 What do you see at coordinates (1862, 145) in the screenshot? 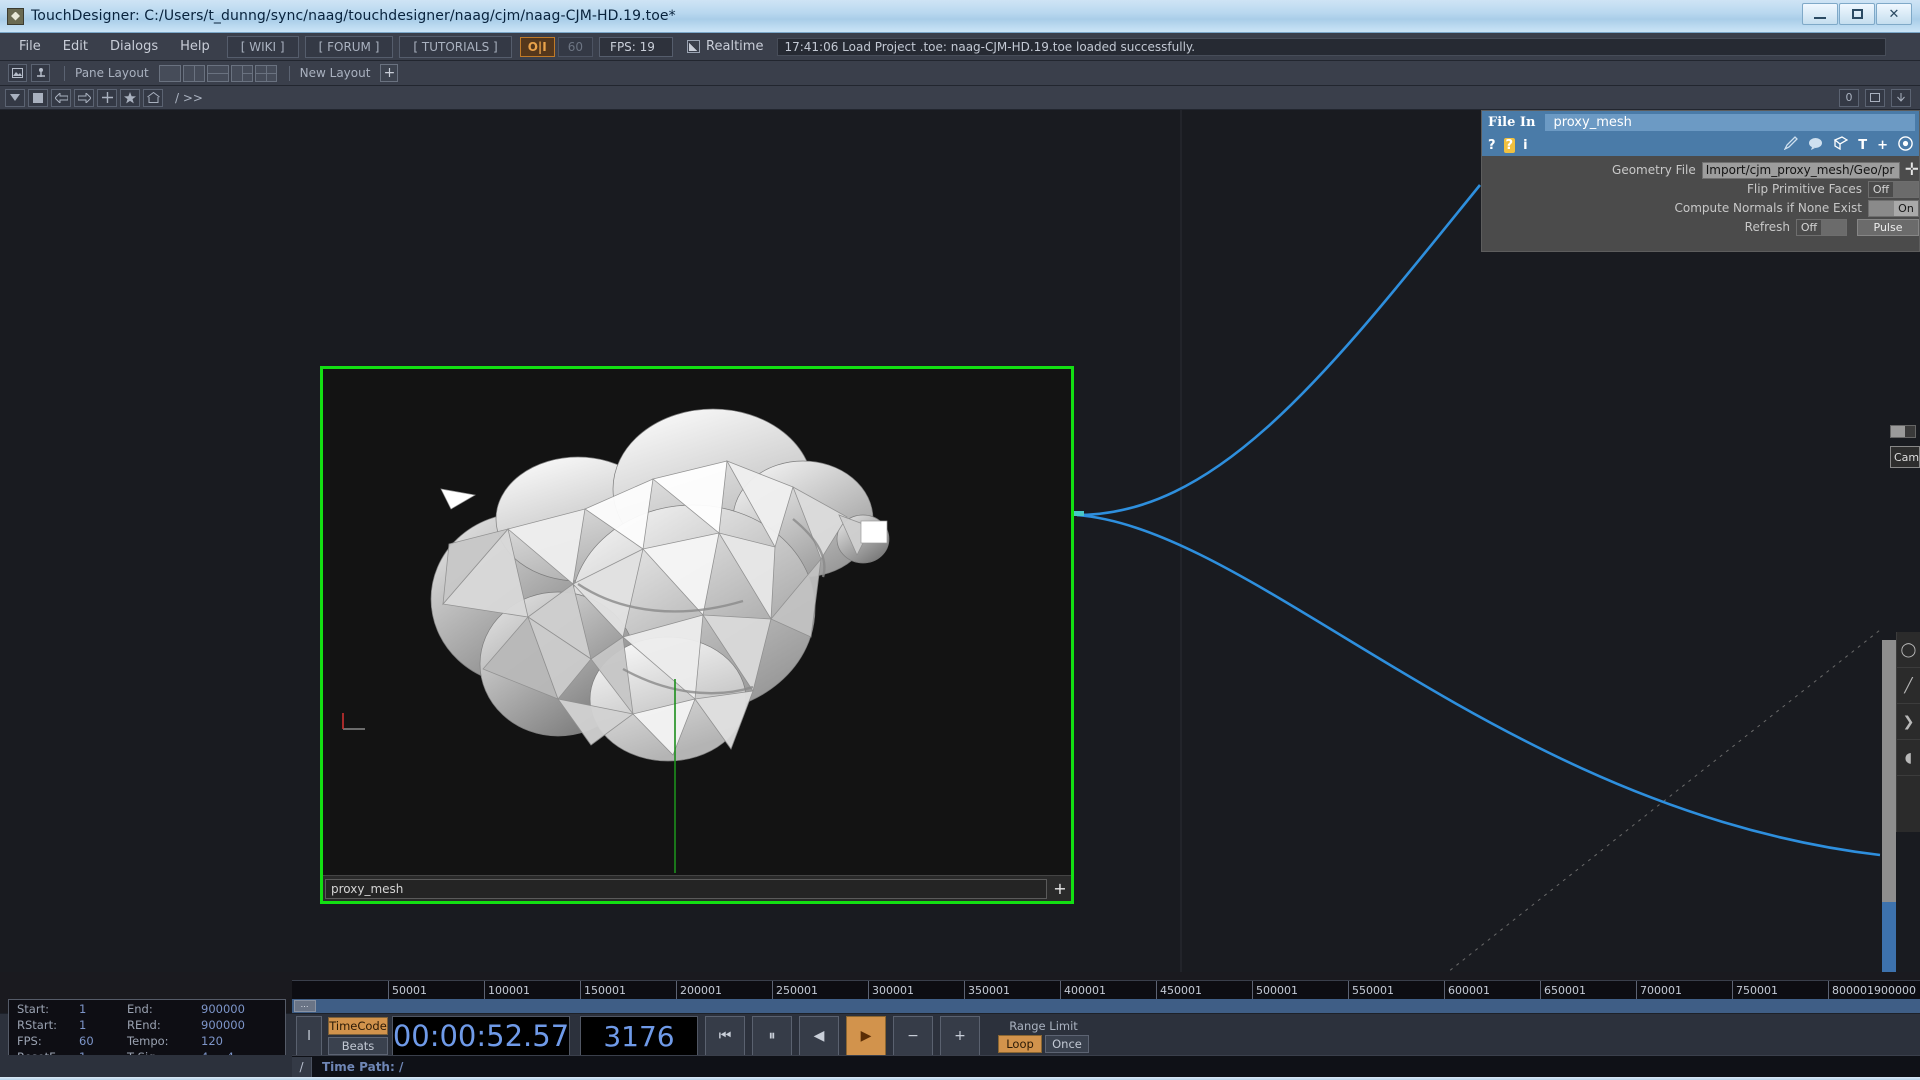
I see `text-icon: T` at bounding box center [1862, 145].